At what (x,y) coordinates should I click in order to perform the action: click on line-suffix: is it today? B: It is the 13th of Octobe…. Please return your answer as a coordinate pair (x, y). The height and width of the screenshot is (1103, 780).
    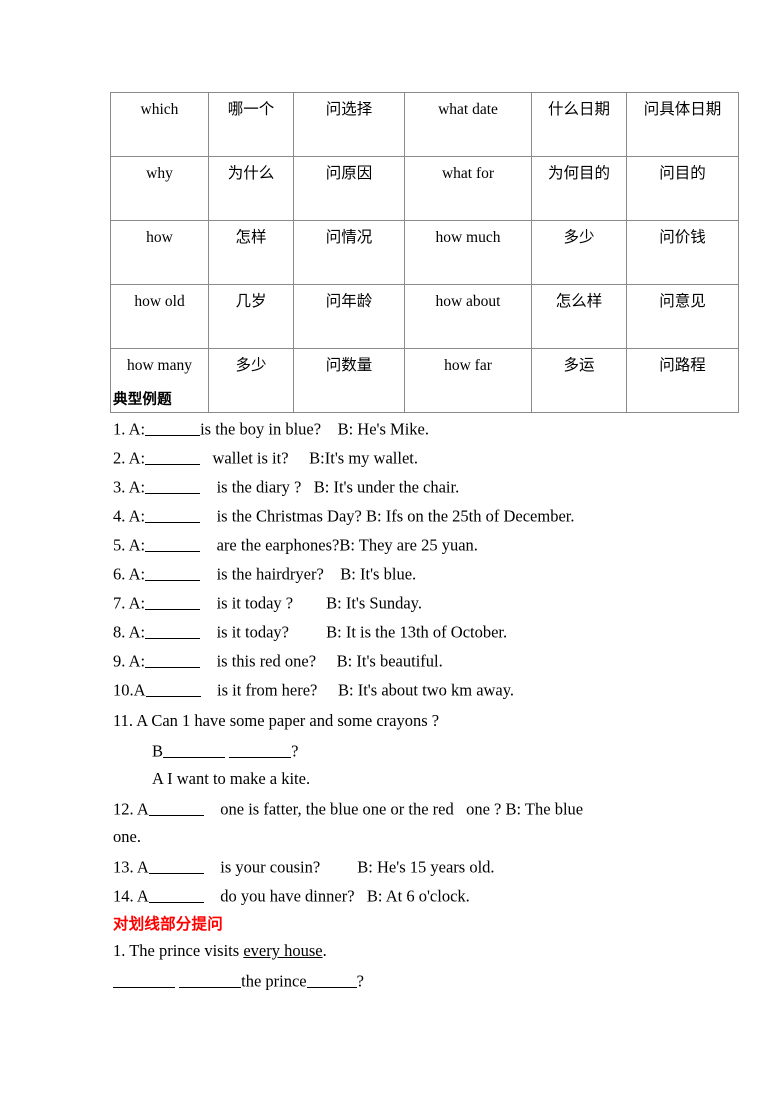
    Looking at the image, I should click on (354, 632).